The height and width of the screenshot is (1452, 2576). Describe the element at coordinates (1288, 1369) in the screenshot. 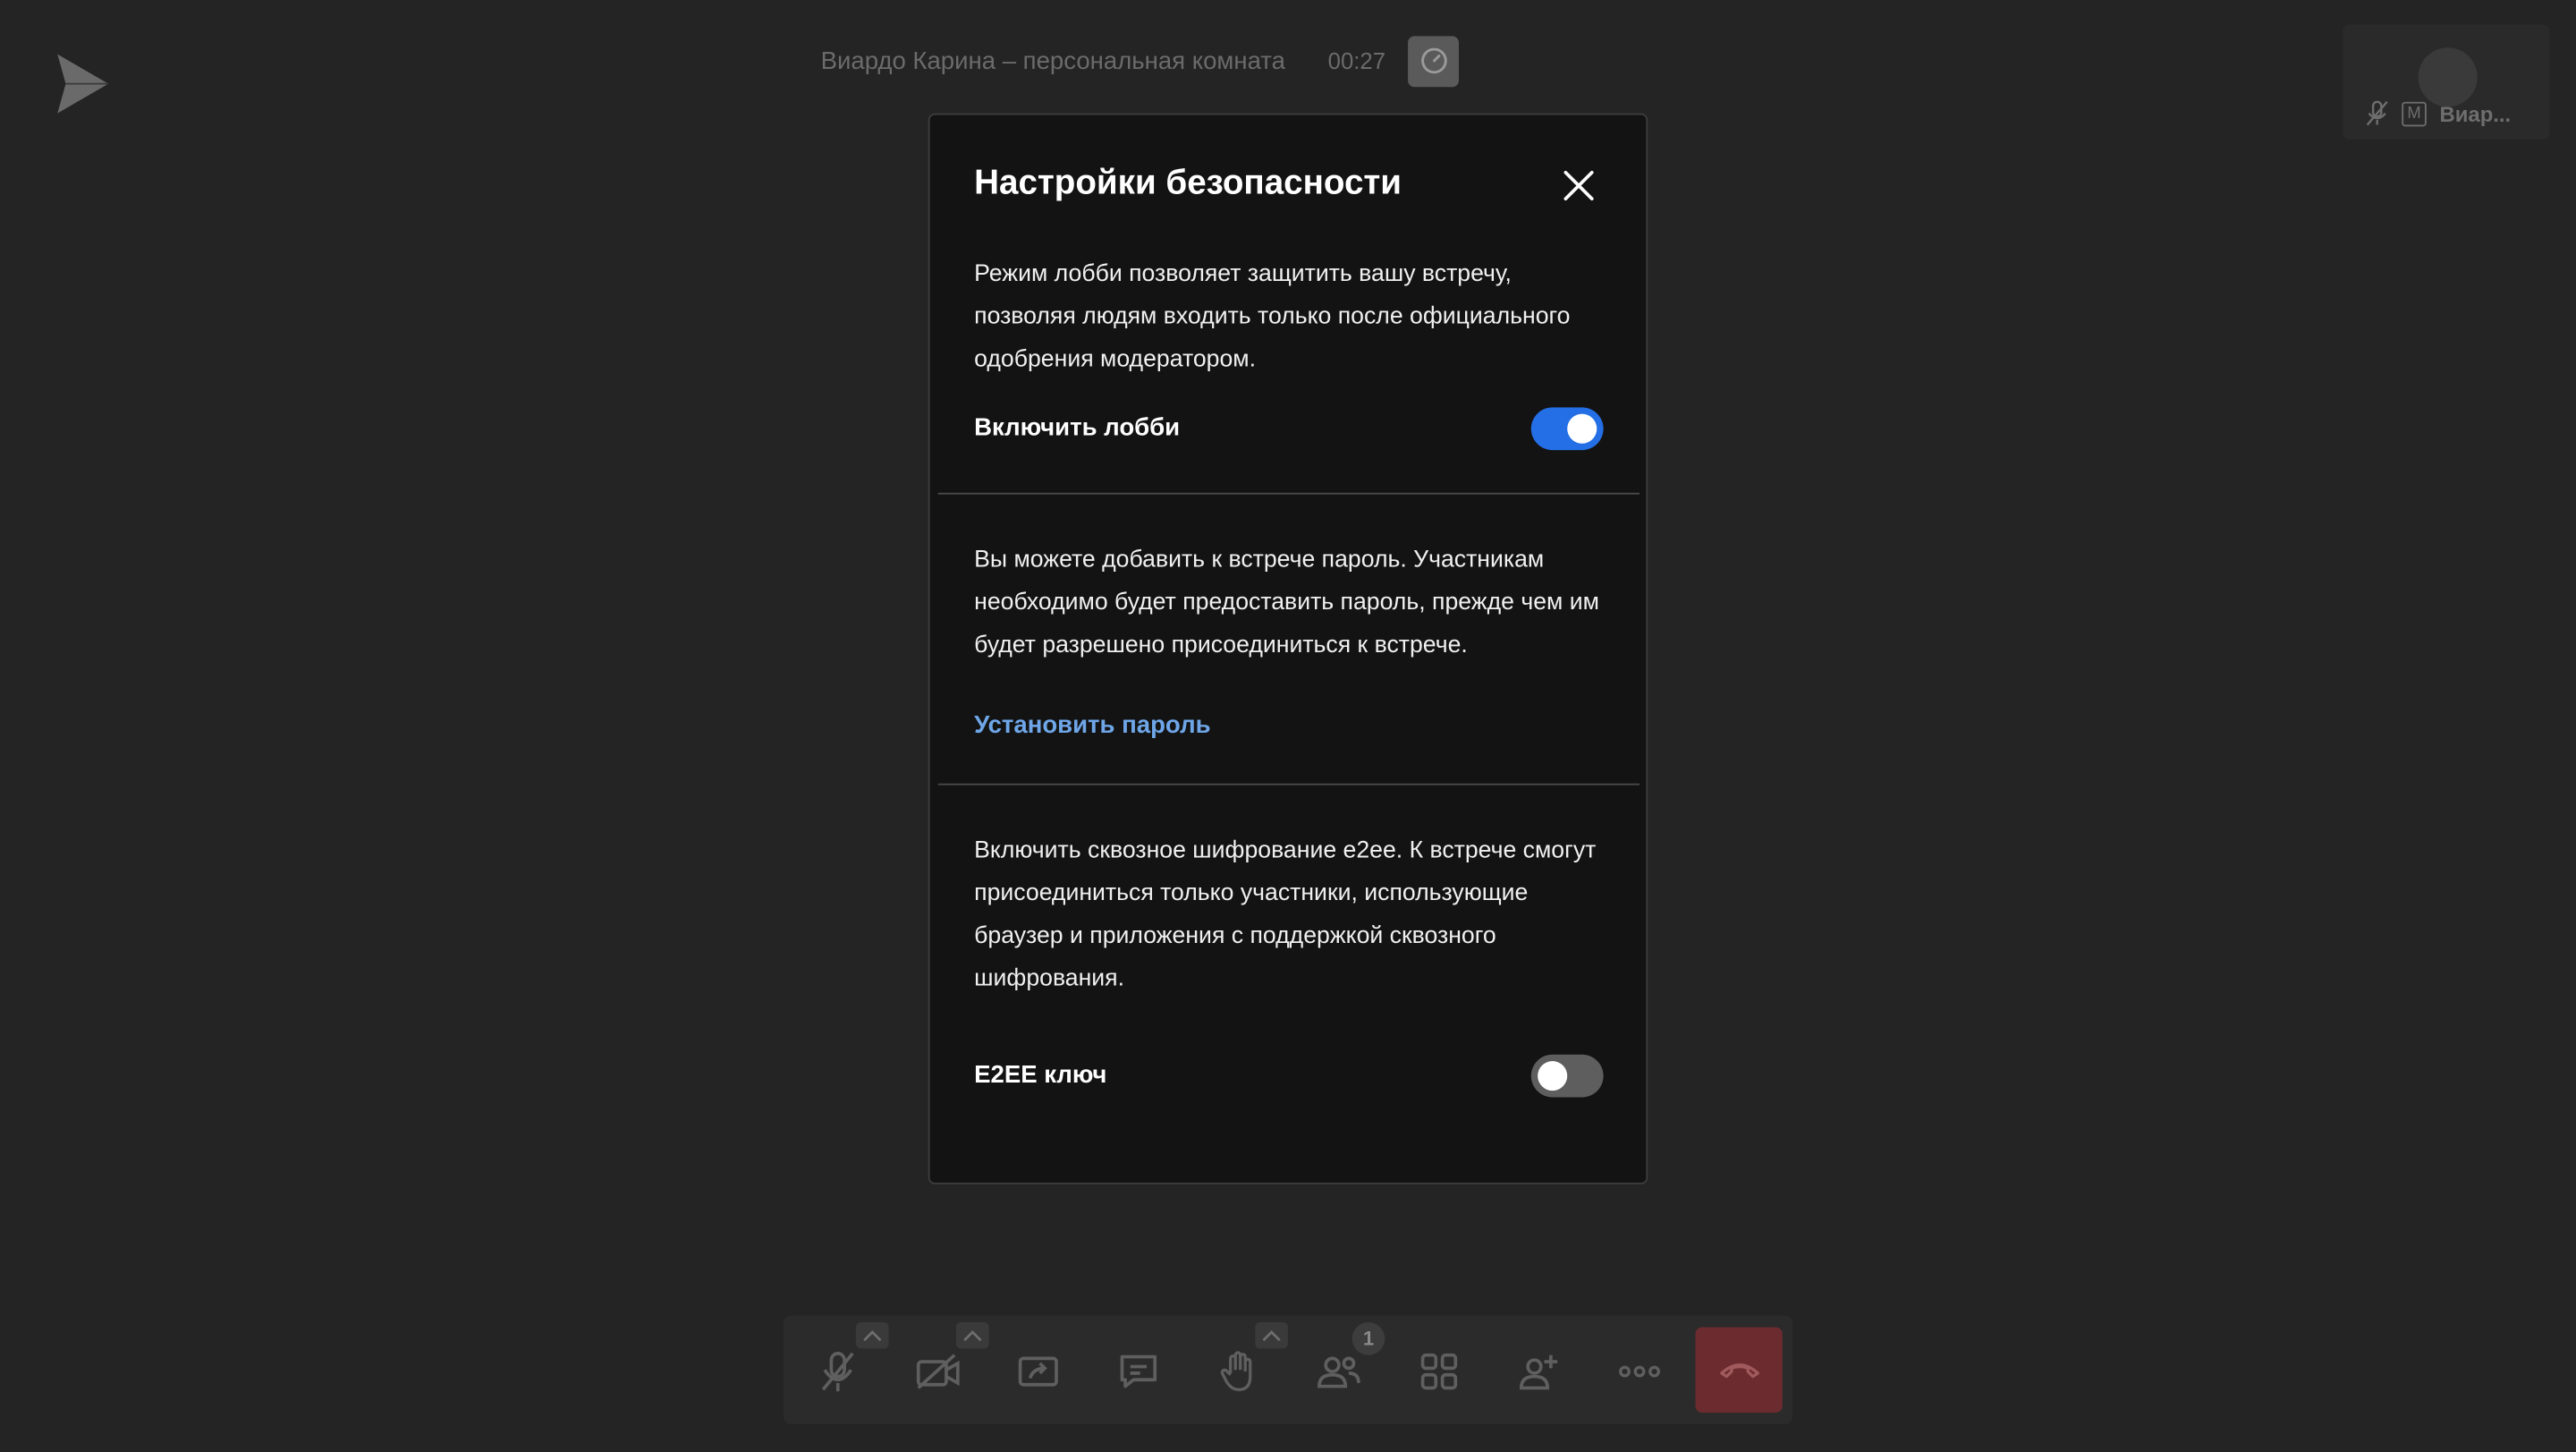

I see `meeting-toolbar: 1` at that location.